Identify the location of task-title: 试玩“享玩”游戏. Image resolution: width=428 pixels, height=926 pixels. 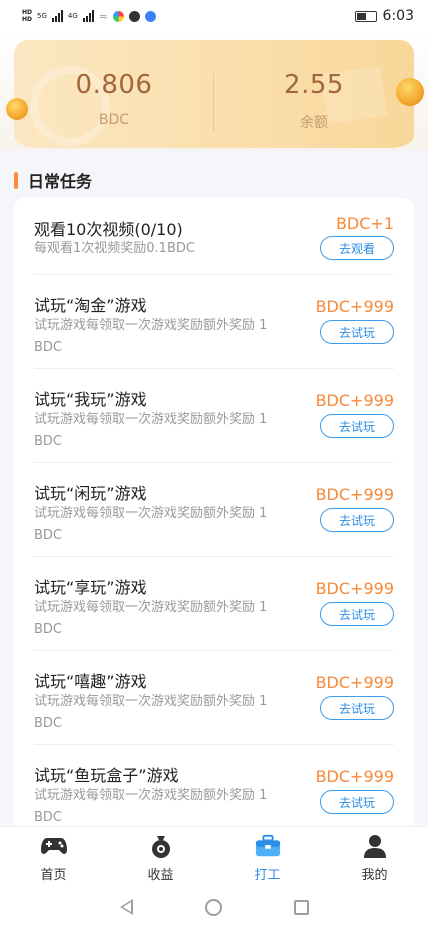
(90, 587).